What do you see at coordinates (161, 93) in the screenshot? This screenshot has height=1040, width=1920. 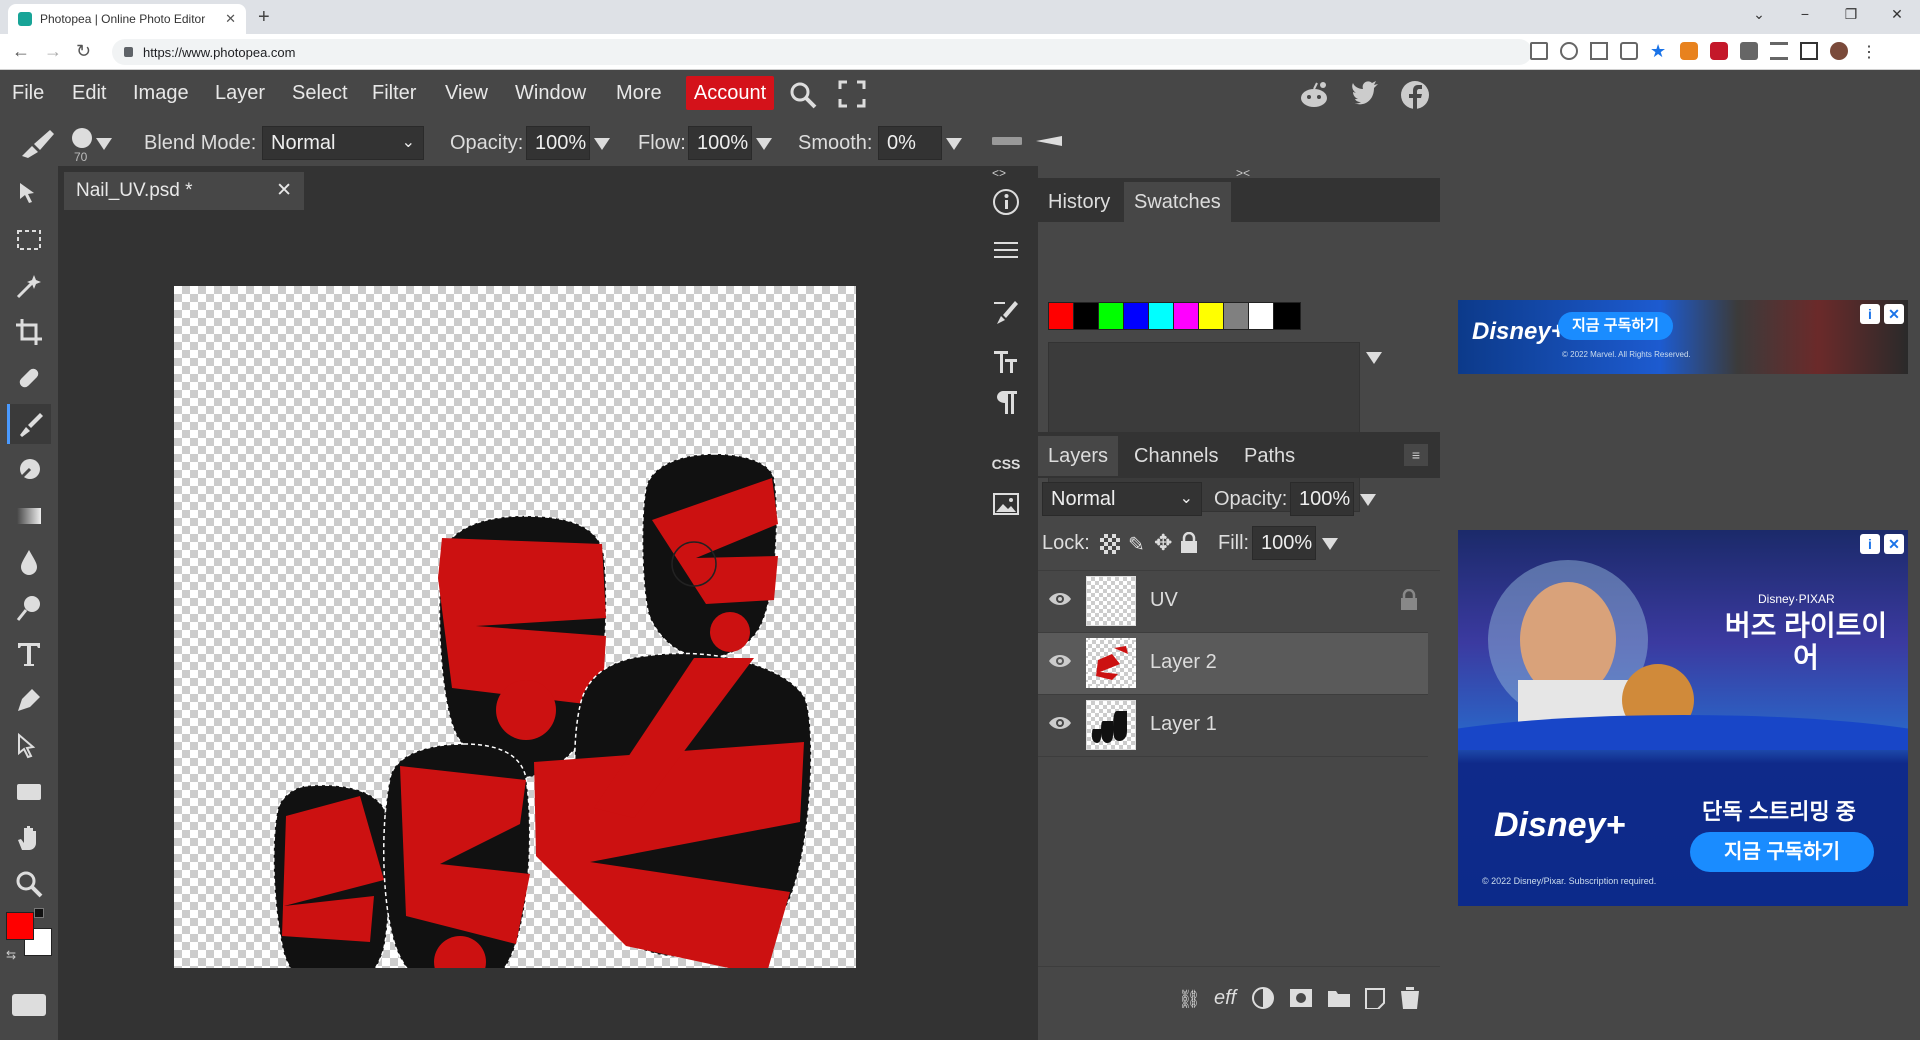 I see `menu-image: Image` at bounding box center [161, 93].